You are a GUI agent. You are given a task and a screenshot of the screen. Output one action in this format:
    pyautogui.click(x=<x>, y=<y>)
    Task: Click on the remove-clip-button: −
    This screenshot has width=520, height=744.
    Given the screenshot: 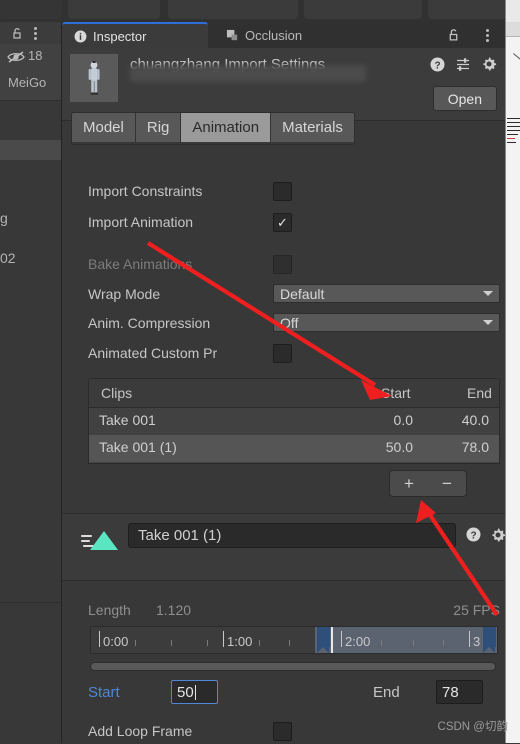 What is the action you would take?
    pyautogui.click(x=447, y=484)
    